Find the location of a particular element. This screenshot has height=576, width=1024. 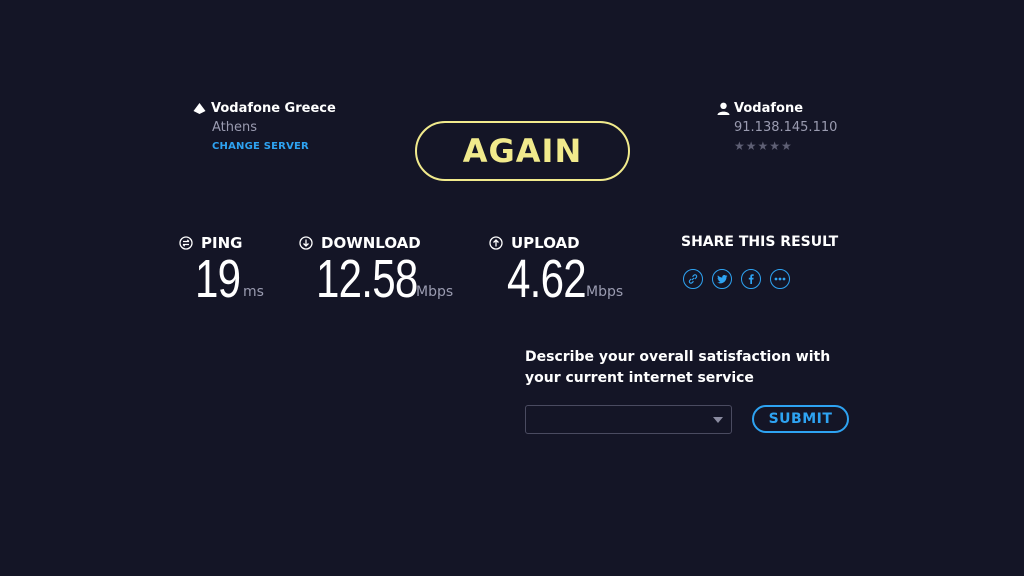

ping-unit: ms is located at coordinates (253, 292).